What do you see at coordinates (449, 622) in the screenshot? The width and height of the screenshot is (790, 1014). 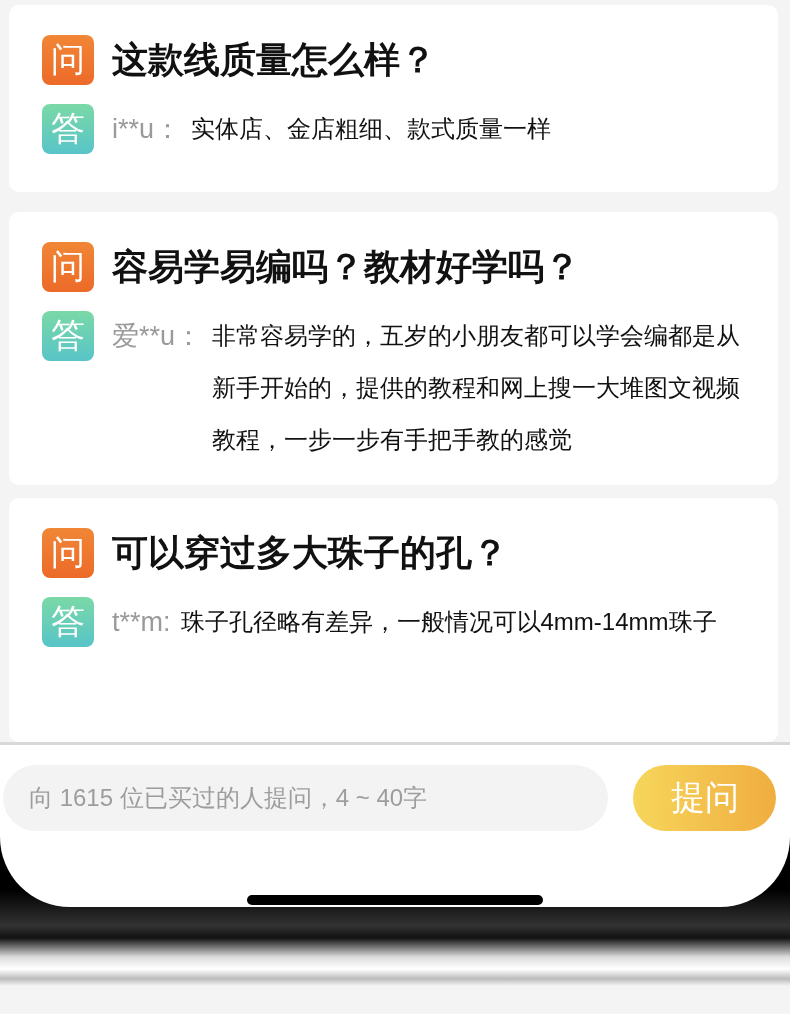 I see `answer-text: 珠子孔径略有差异，一般情况可以4mm-14mm珠子` at bounding box center [449, 622].